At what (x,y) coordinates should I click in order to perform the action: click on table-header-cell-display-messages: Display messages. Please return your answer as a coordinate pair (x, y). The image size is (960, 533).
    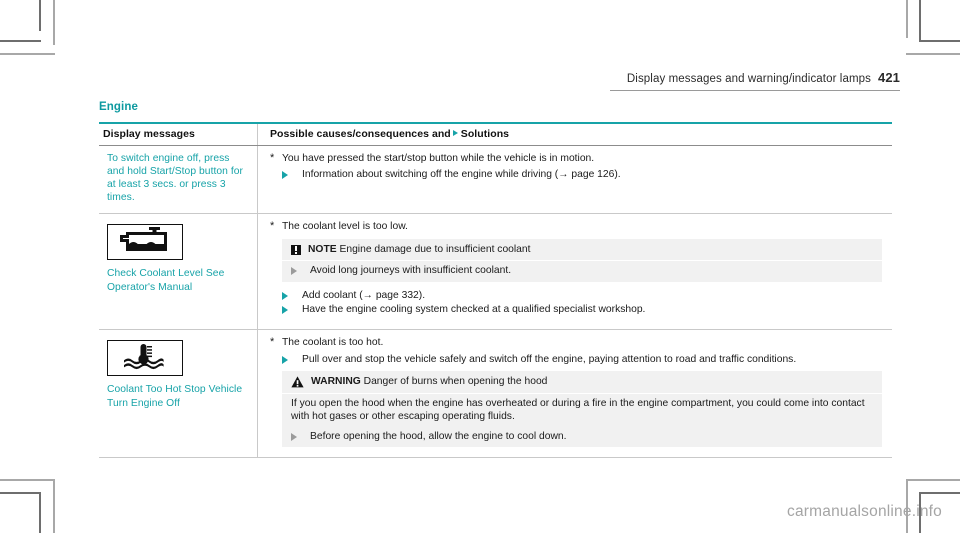
    Looking at the image, I should click on (178, 134).